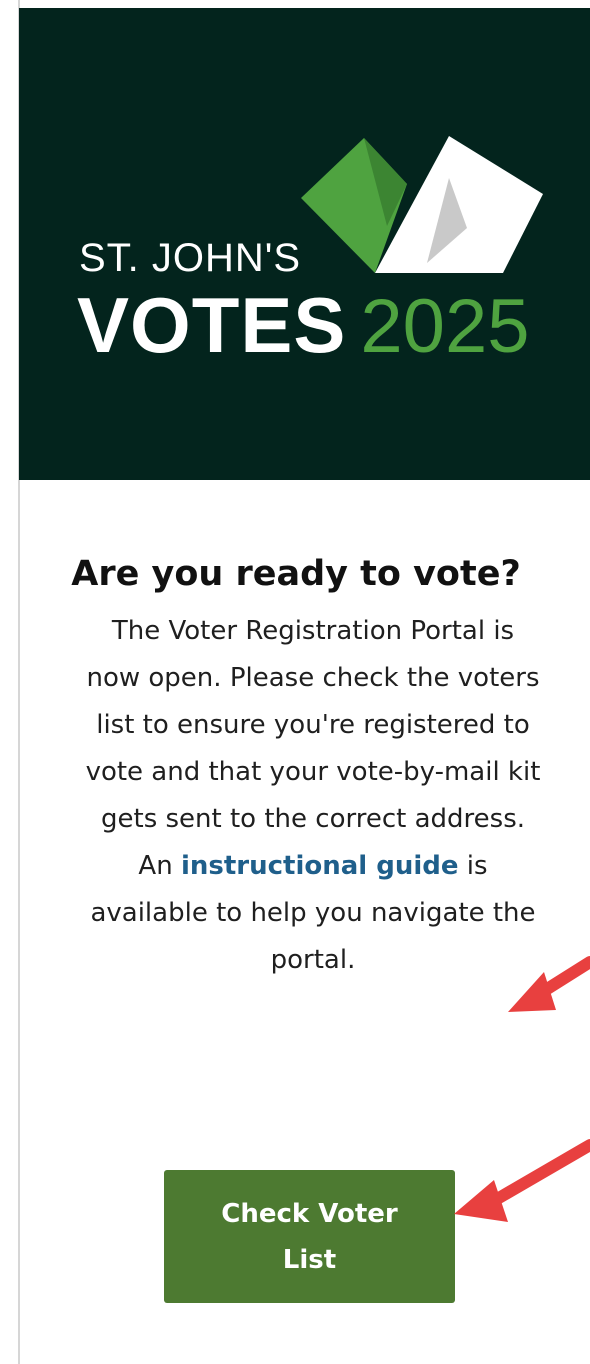  I want to click on check-voter-list-button: Check Voter List, so click(309, 1236).